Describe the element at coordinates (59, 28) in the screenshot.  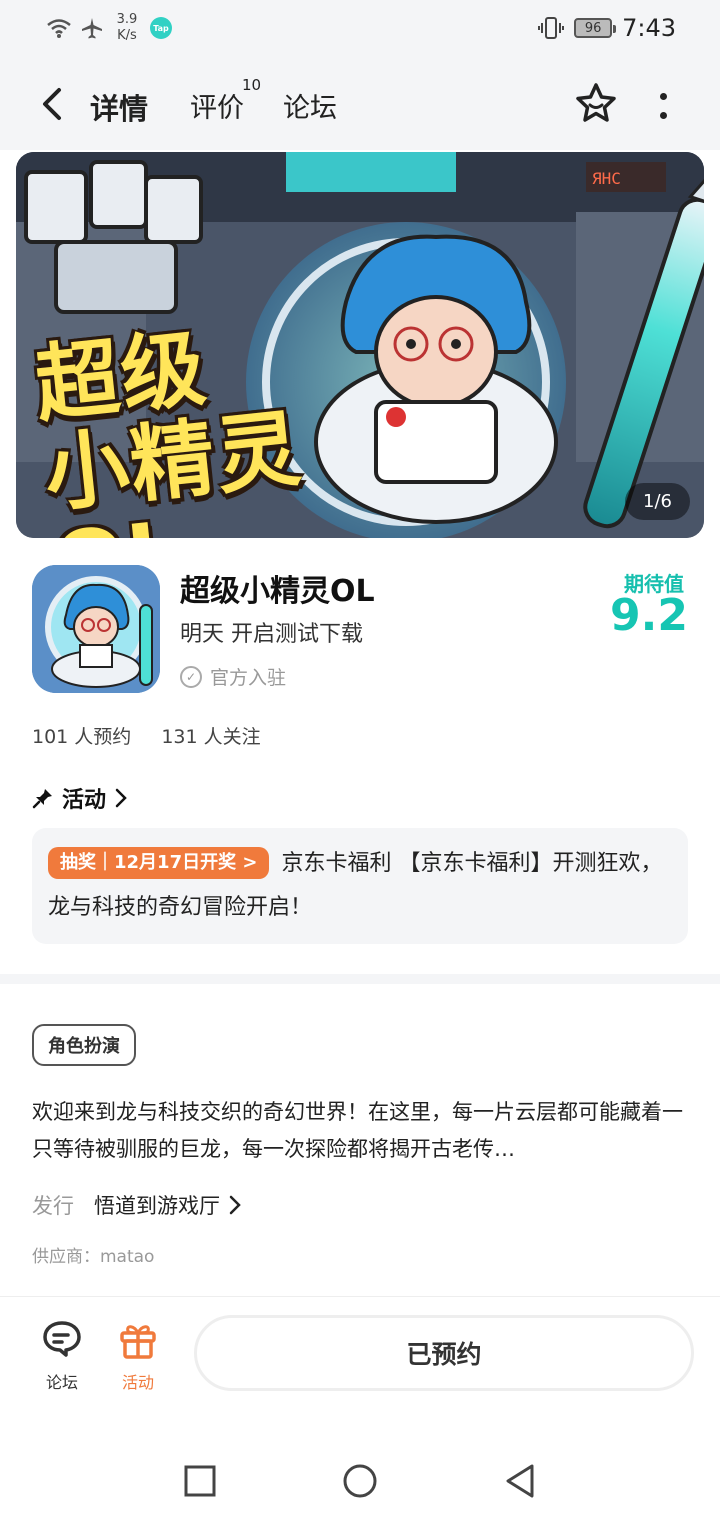
I see `wifi-icon` at that location.